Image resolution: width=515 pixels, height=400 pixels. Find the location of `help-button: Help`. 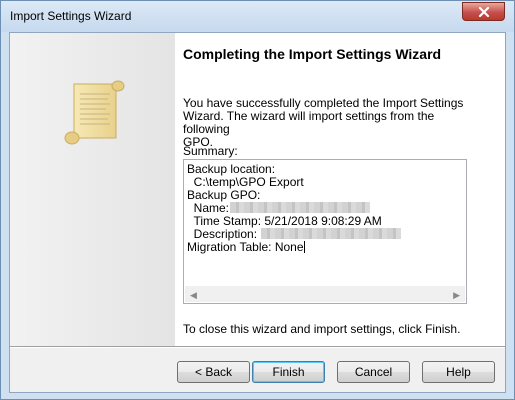

help-button: Help is located at coordinates (458, 372).